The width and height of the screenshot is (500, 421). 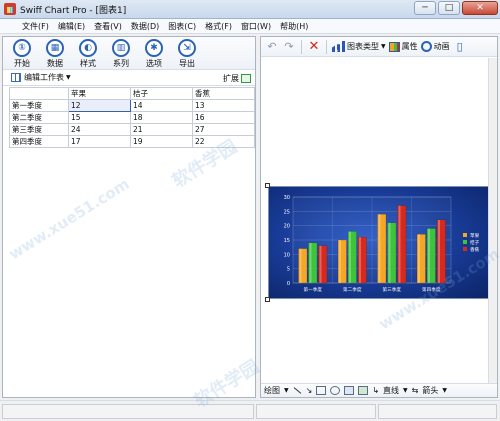 What do you see at coordinates (267, 185) in the screenshot?
I see `resize-handle-tl` at bounding box center [267, 185].